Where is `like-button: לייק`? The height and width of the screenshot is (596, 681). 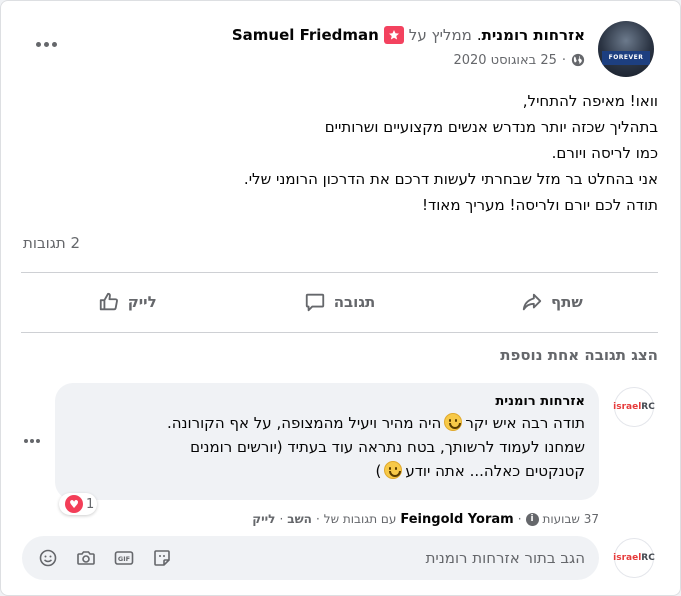 like-button: לייק is located at coordinates (127, 302).